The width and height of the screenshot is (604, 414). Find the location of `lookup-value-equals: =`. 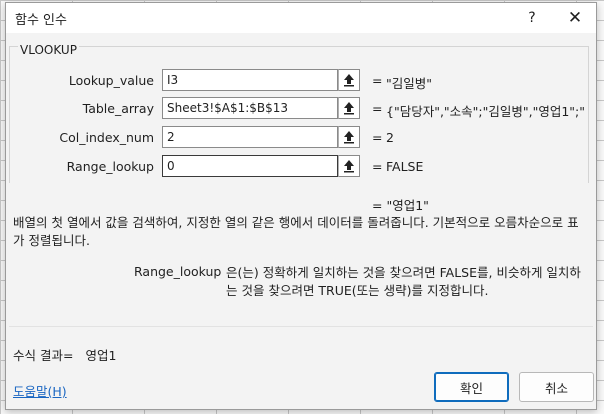

lookup-value-equals: = is located at coordinates (377, 80).